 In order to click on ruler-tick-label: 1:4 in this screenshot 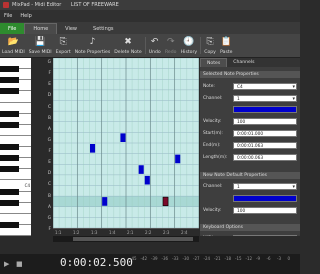, I will do `click(112, 232)`.